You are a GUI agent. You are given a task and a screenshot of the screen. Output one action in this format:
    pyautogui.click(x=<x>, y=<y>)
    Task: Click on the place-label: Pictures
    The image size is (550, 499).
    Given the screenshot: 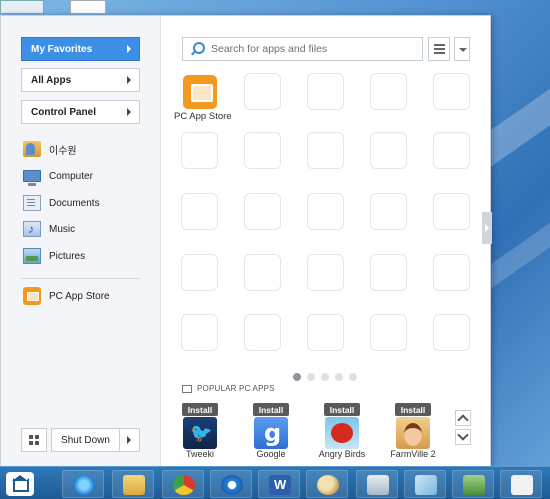 What is the action you would take?
    pyautogui.click(x=67, y=256)
    